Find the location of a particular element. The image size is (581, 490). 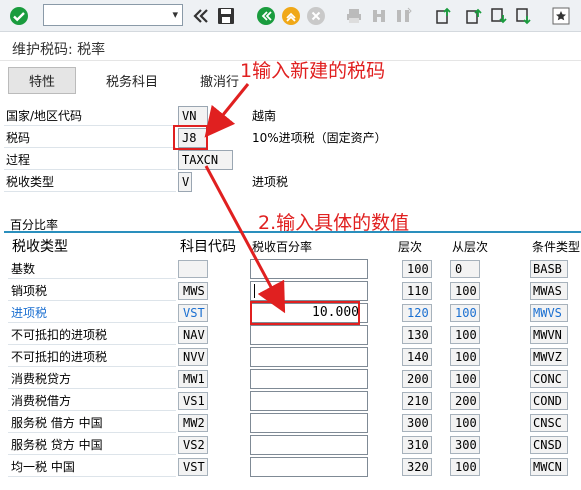

annotation-arrows is located at coordinates (245, 198).